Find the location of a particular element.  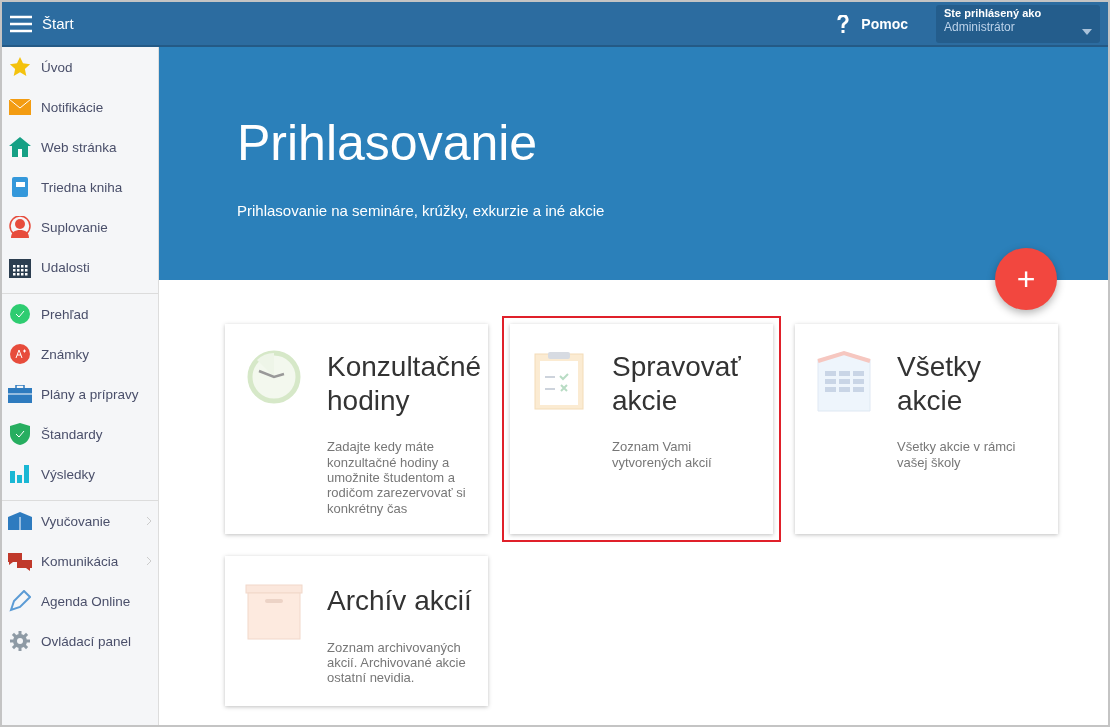

tile-card: Spravovať akcie Zoznam Vami vytvorených akcií is located at coordinates (641, 429).